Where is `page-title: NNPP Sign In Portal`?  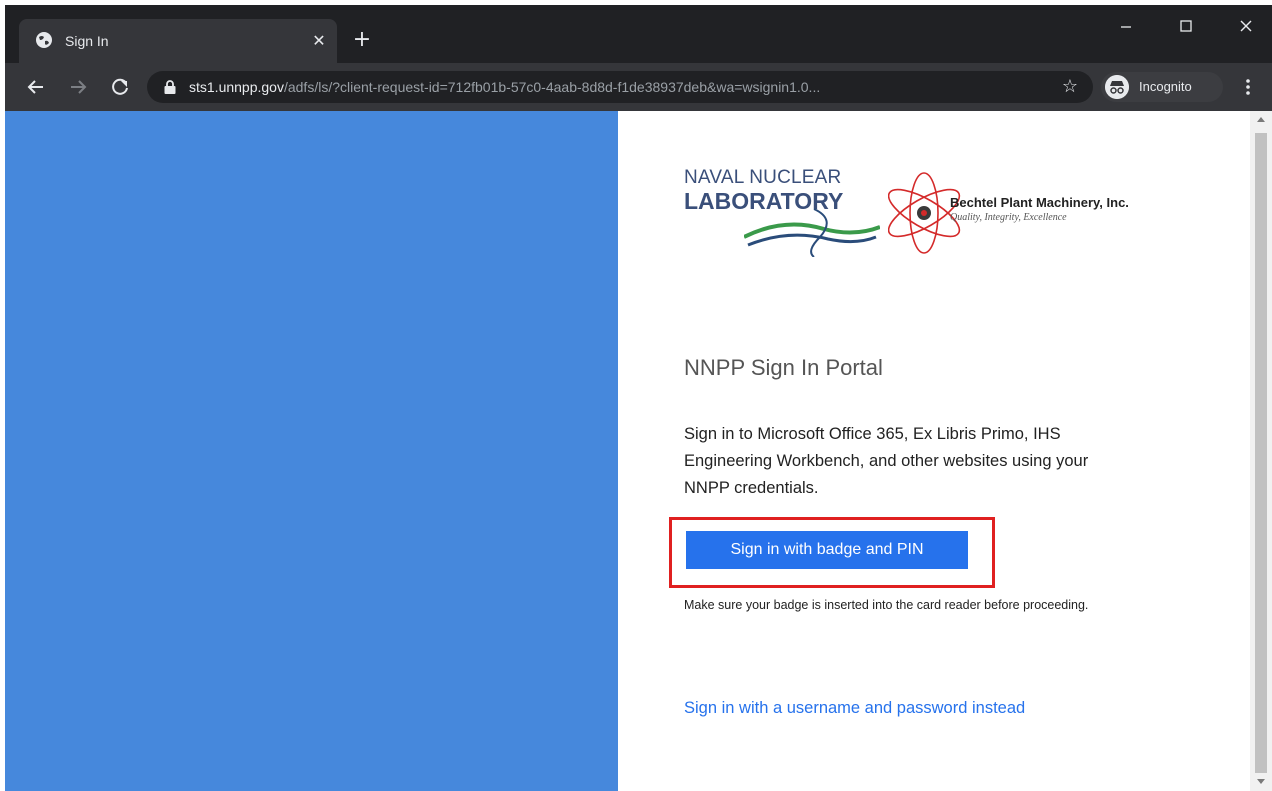 page-title: NNPP Sign In Portal is located at coordinates (783, 367).